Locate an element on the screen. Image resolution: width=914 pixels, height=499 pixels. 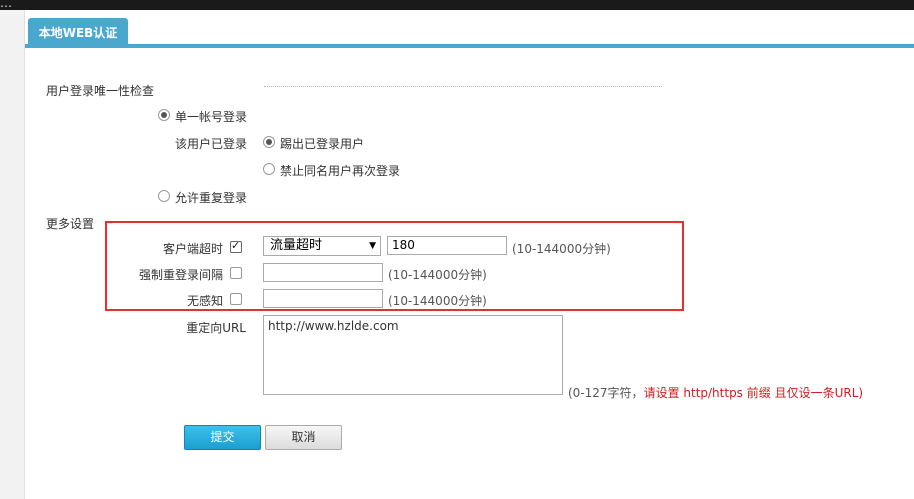
section-title-login-check: 用户登录唯一性检查 is located at coordinates (100, 91).